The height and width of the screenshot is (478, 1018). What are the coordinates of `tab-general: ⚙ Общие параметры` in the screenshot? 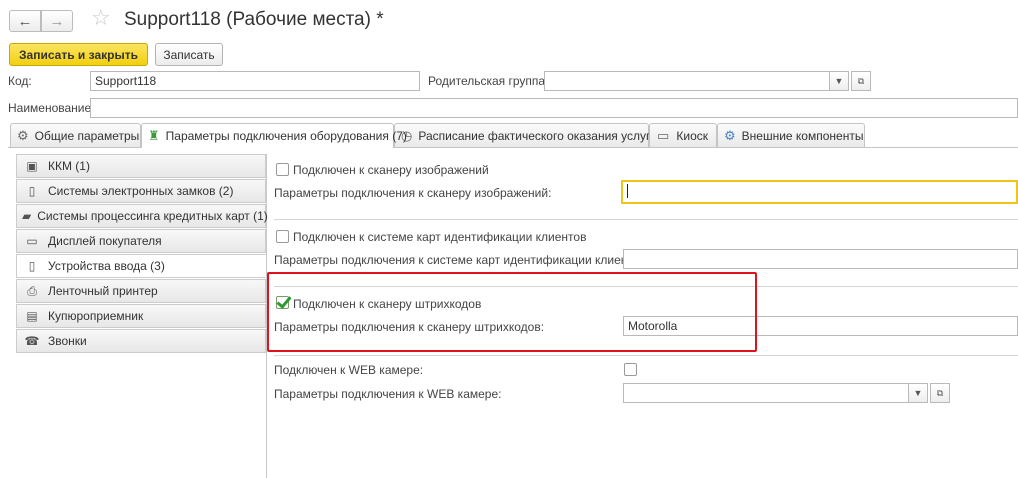 It's located at (75, 135).